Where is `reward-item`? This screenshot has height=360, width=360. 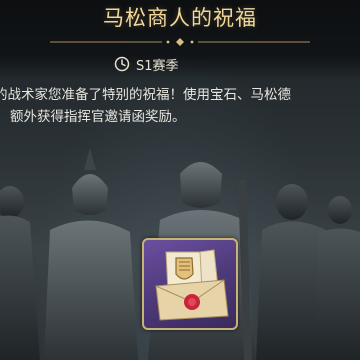 reward-item is located at coordinates (190, 284).